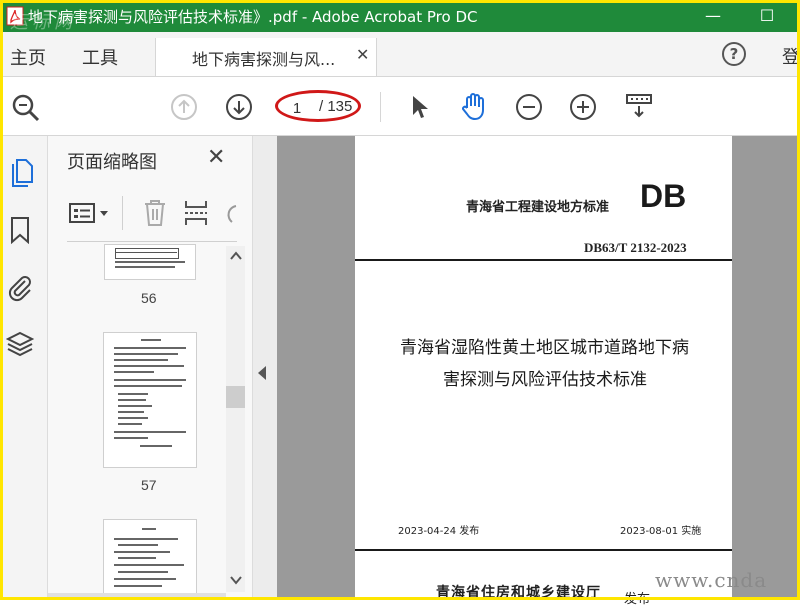 The width and height of the screenshot is (800, 607). I want to click on watermark-text: www.cnda, so click(711, 580).